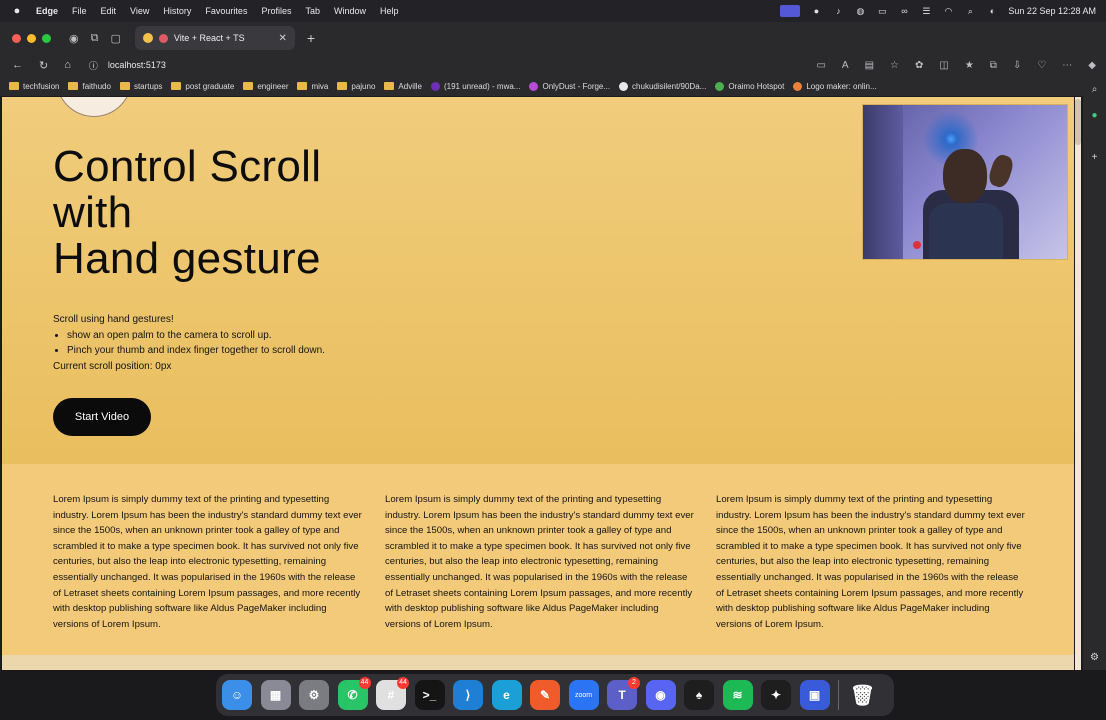  What do you see at coordinates (202, 86) in the screenshot?
I see `bookmark-folder: post graduate` at bounding box center [202, 86].